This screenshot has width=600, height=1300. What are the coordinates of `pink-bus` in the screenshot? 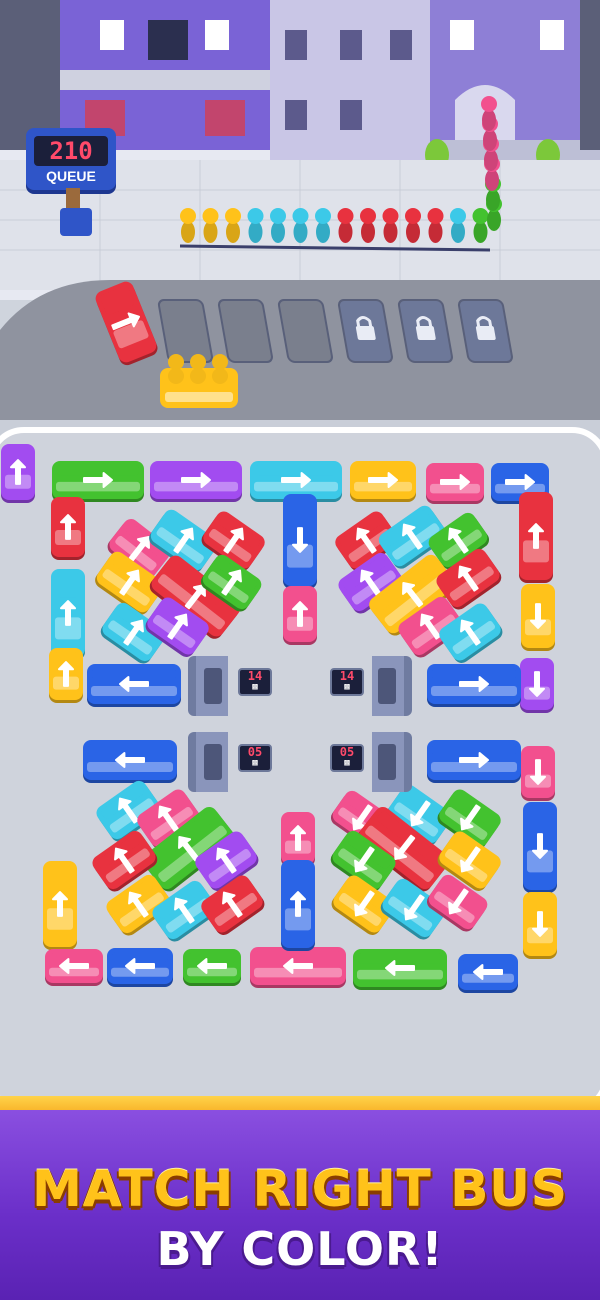 It's located at (298, 967).